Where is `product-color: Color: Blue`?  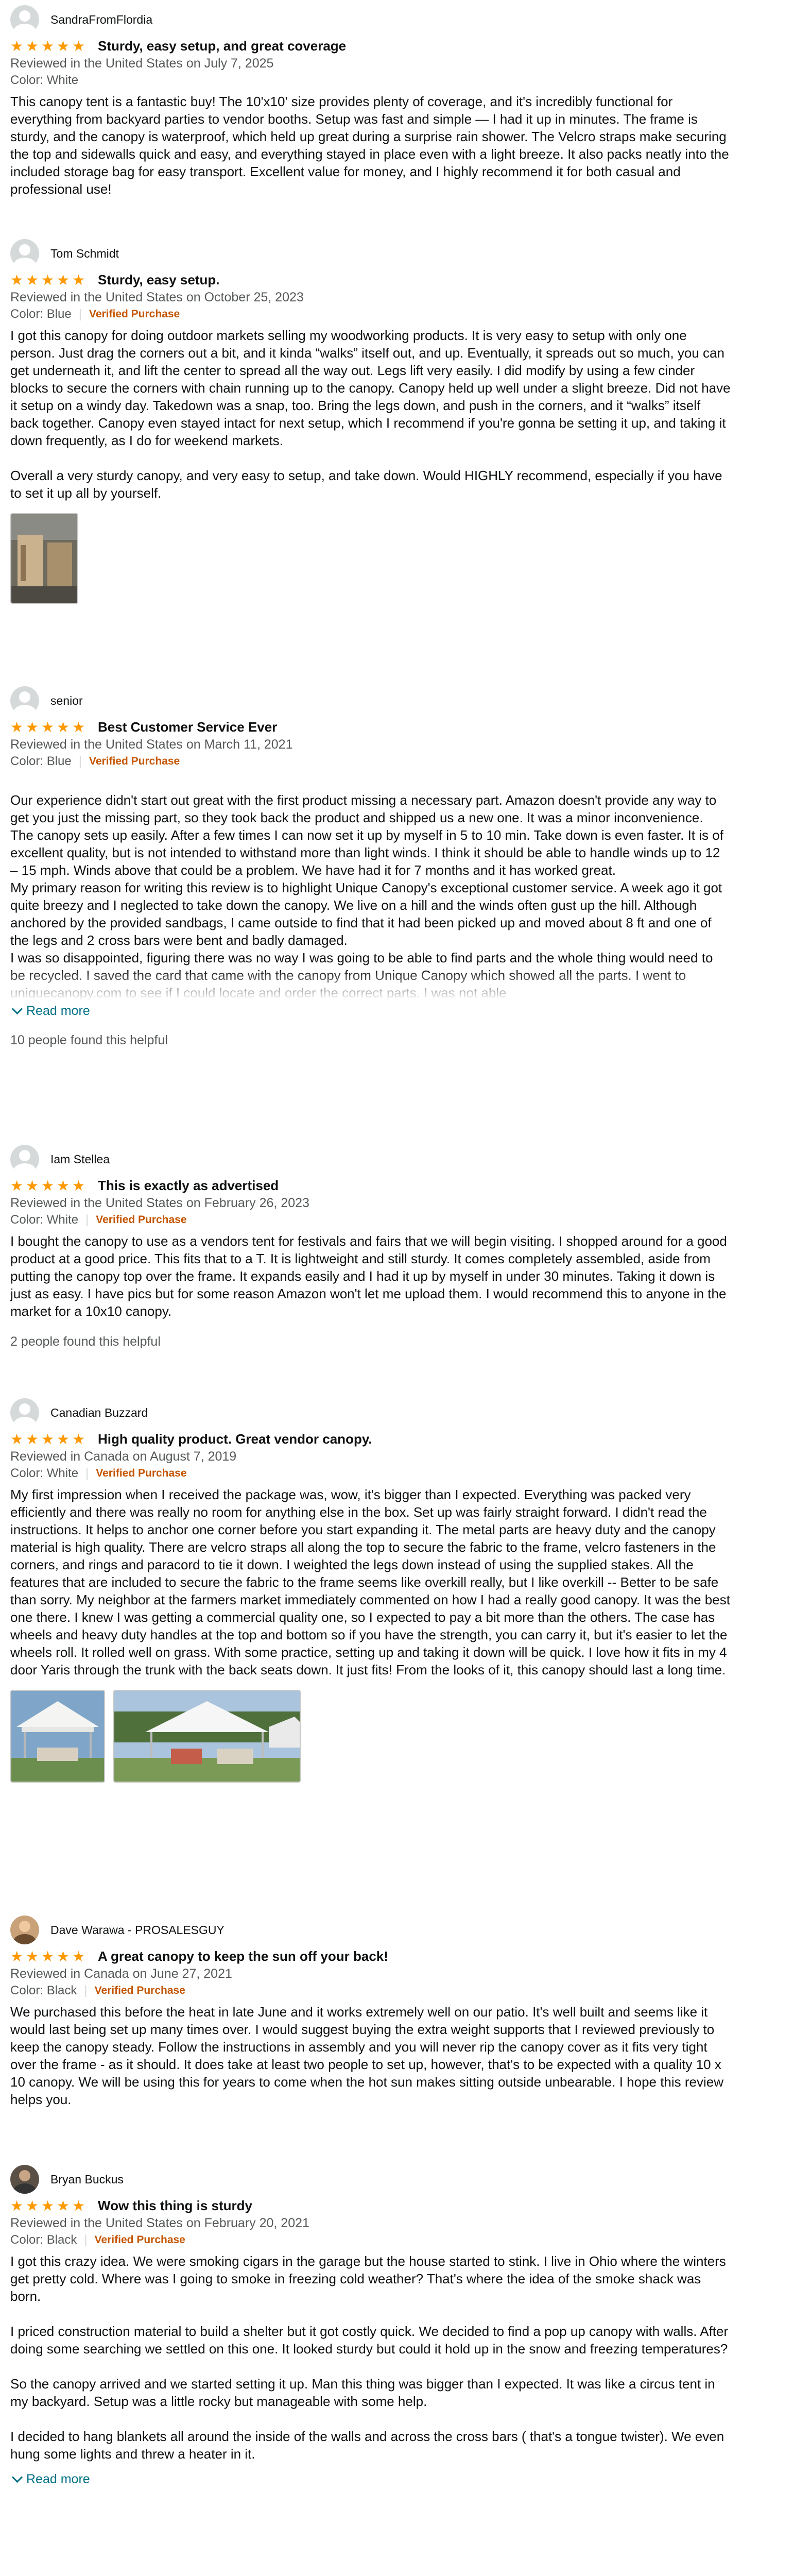
product-color: Color: Blue is located at coordinates (41, 314).